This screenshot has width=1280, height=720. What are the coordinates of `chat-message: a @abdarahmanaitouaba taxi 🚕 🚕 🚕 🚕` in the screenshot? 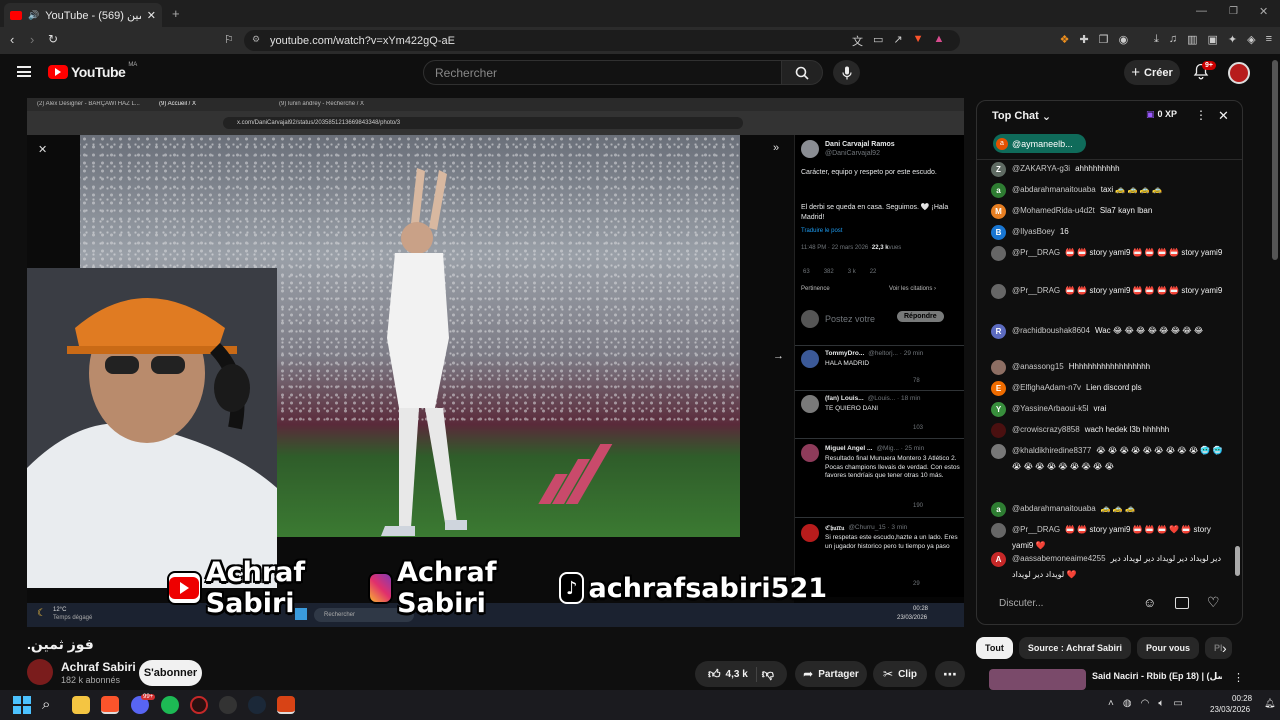 It's located at (1111, 190).